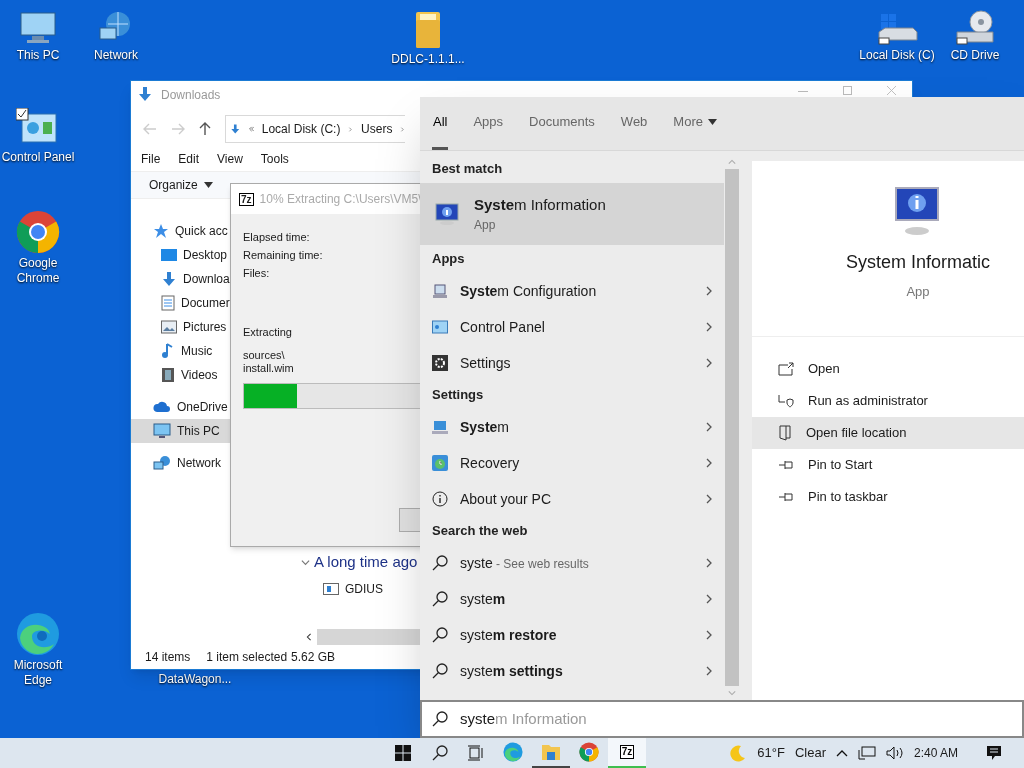 The width and height of the screenshot is (1024, 768). Describe the element at coordinates (810, 753) in the screenshot. I see `weather-condition: Clear` at that location.